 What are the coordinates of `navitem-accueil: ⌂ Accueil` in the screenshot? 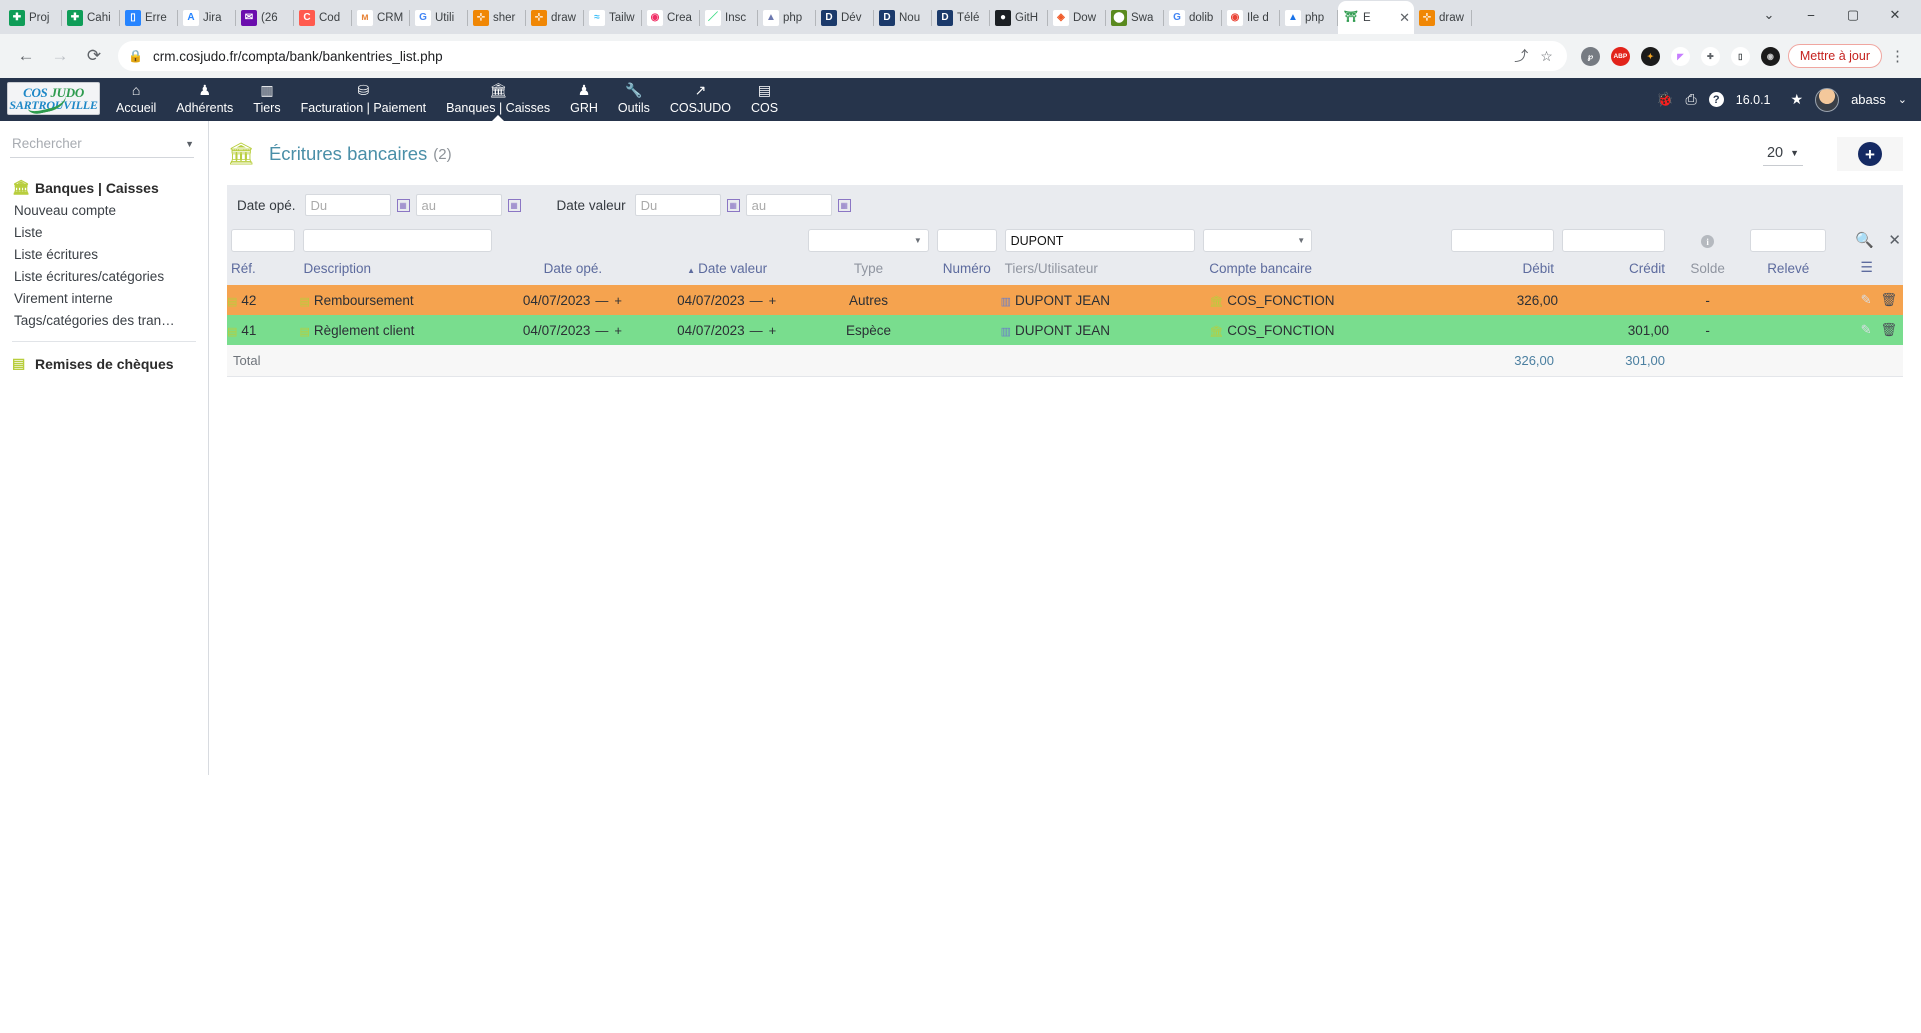 It's located at (136, 99).